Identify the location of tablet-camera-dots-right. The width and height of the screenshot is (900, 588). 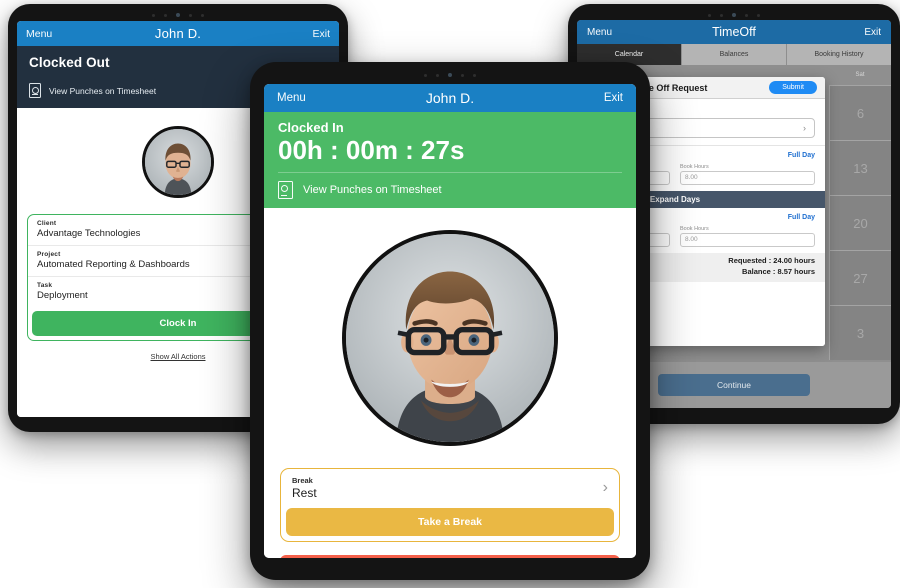
(734, 15).